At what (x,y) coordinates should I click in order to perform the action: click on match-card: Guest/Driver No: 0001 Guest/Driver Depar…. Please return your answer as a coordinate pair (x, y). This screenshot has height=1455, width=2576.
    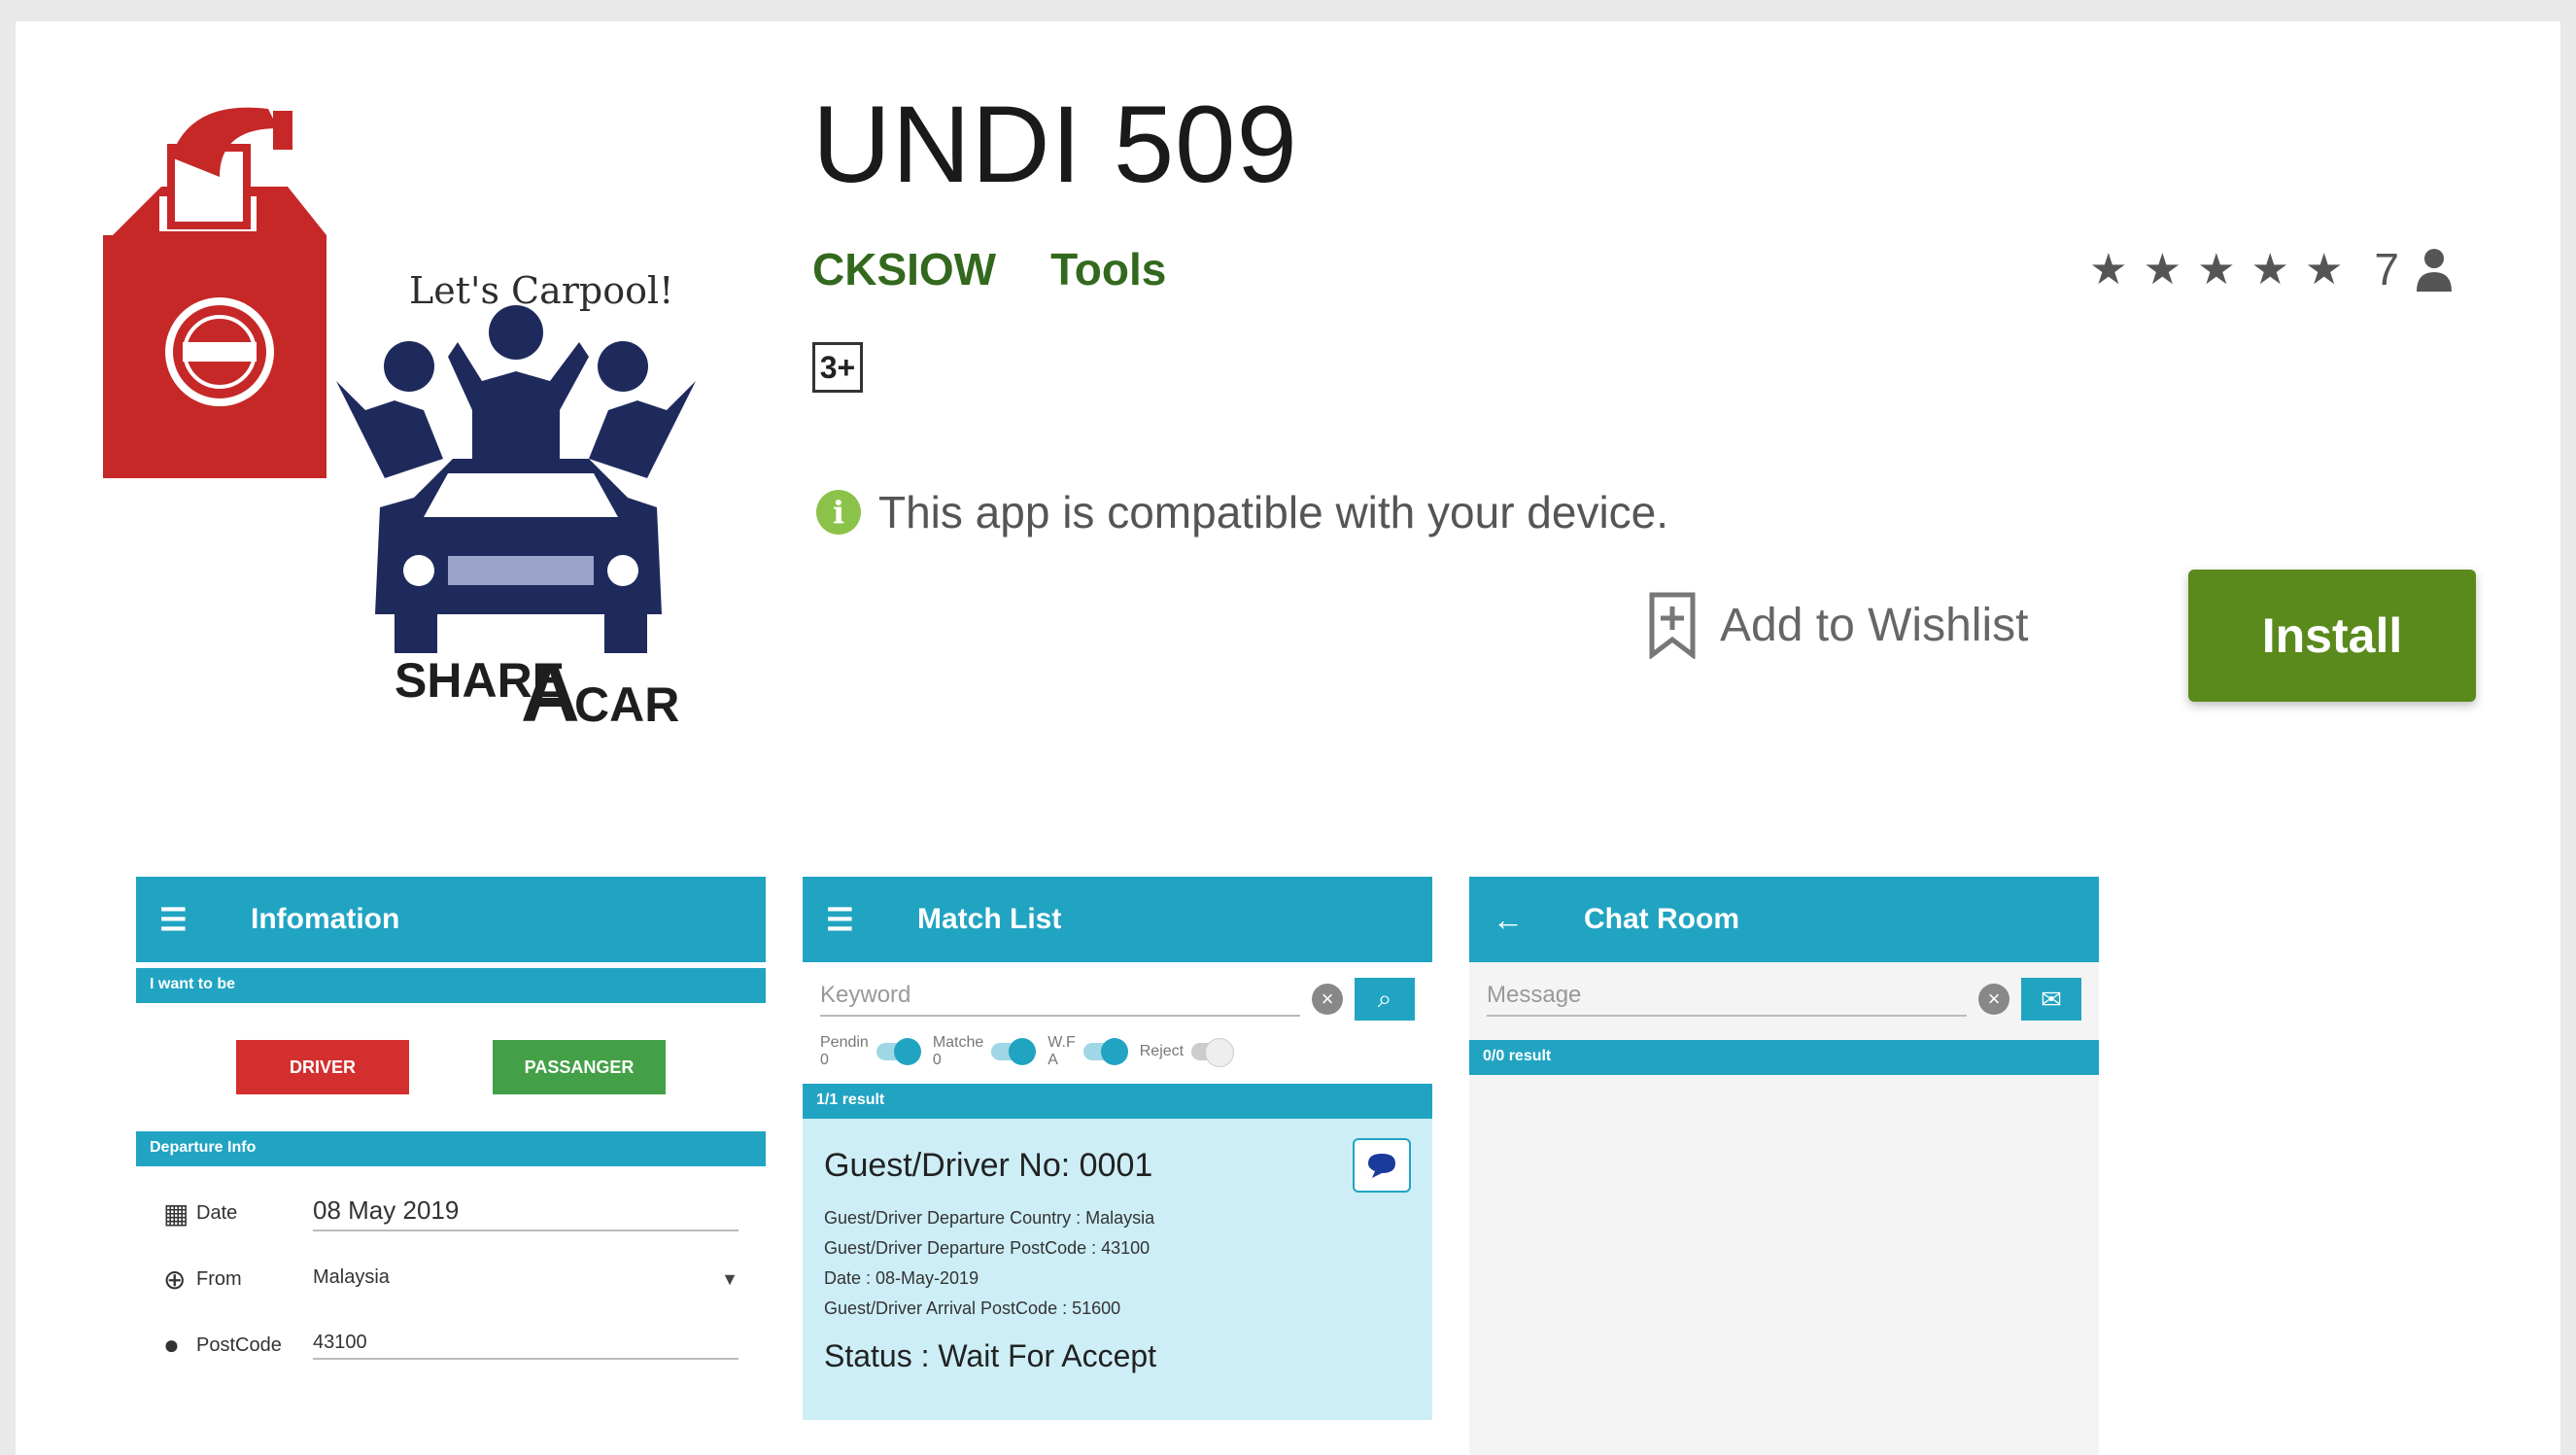
    Looking at the image, I should click on (1117, 1270).